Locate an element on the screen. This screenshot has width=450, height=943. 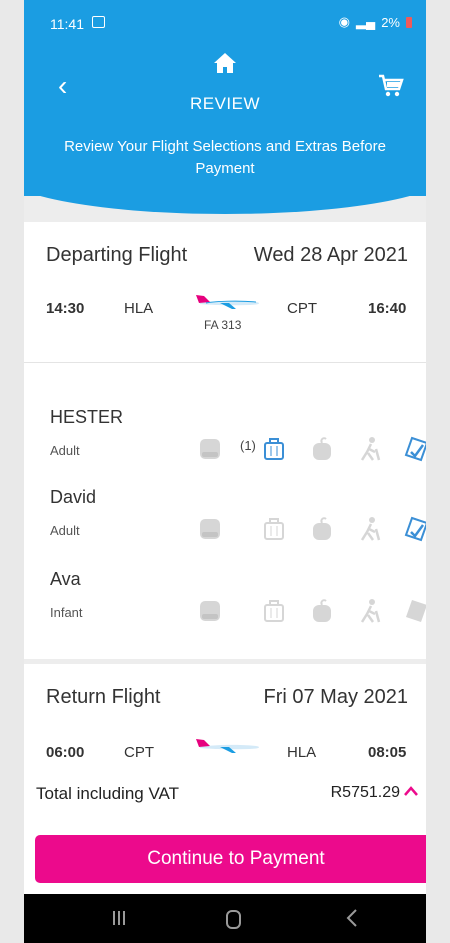
departure-airport: HLA is located at coordinates (139, 308).